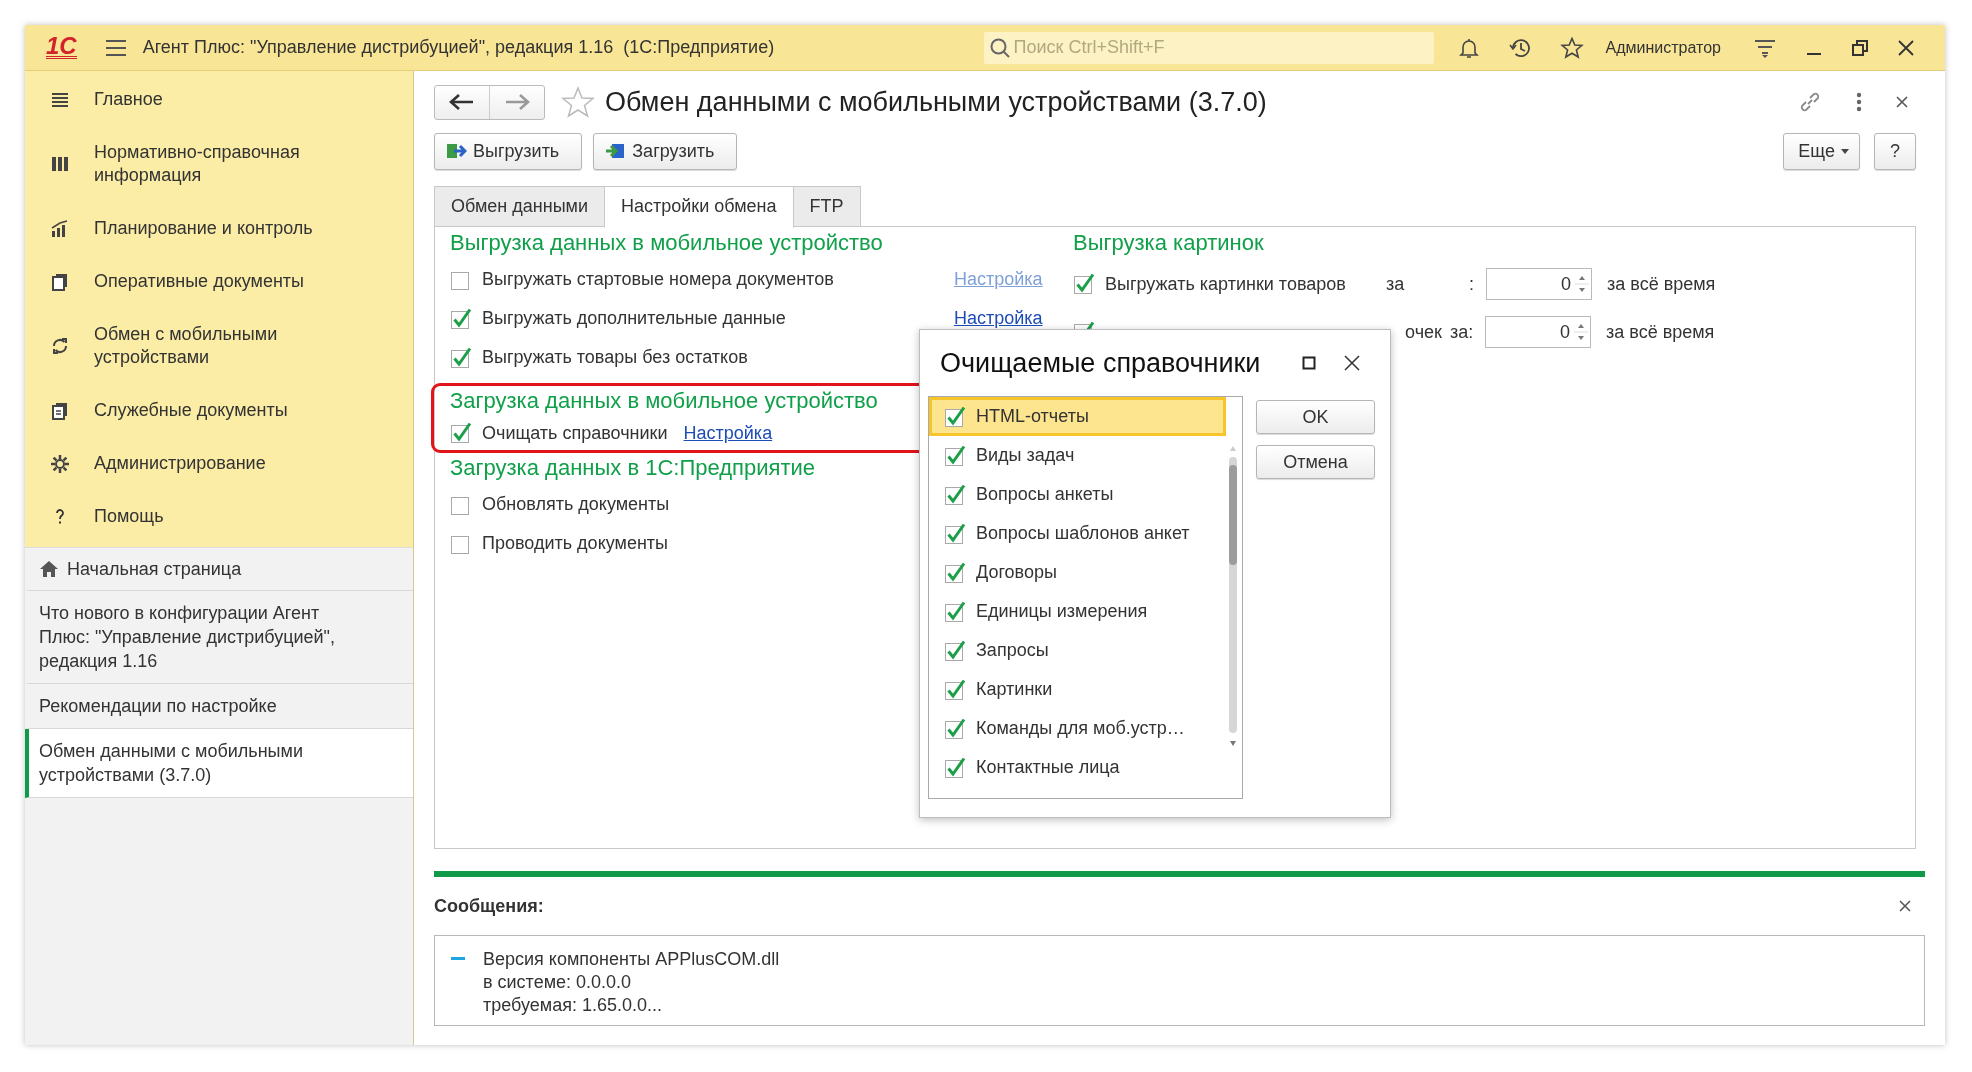 The width and height of the screenshot is (1972, 1072). Describe the element at coordinates (936, 102) in the screenshot. I see `form-title: Обмен данными с мобильными устройствами (3.7.0)` at that location.